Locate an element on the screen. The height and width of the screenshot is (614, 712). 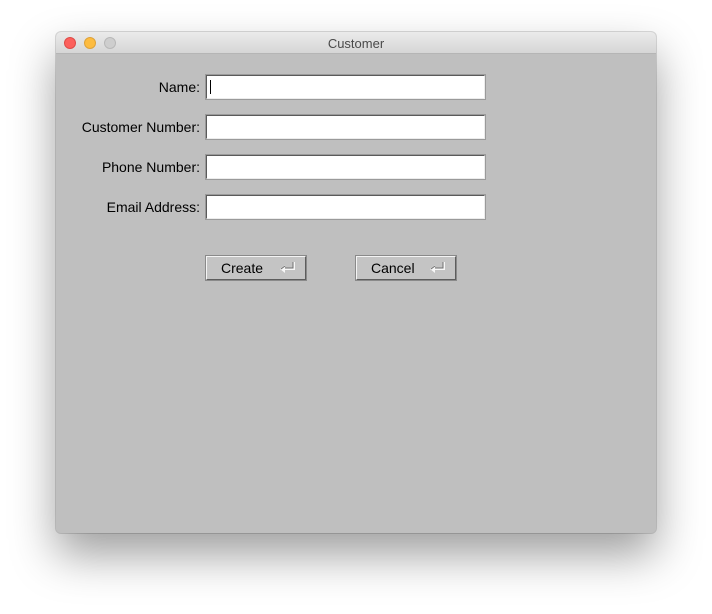
create-button: Create is located at coordinates (256, 268).